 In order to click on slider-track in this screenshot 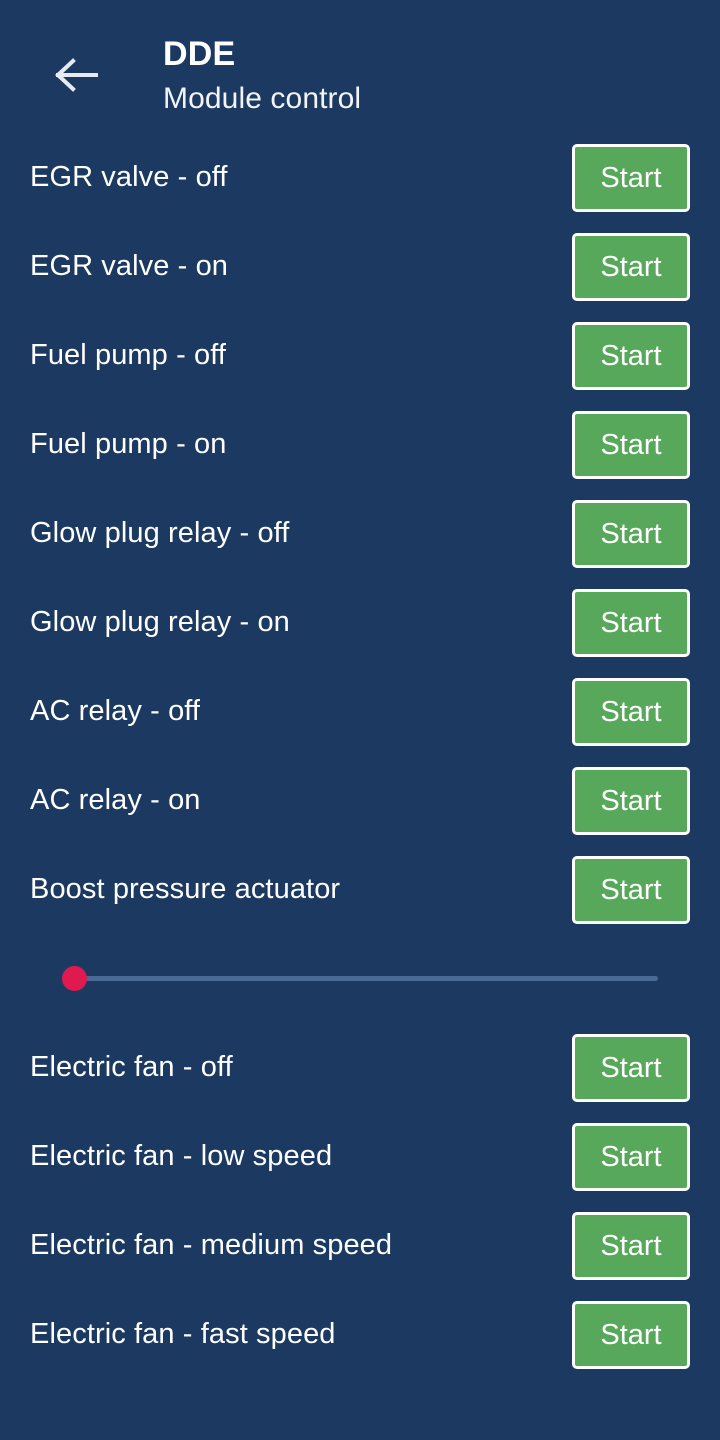, I will do `click(366, 978)`.